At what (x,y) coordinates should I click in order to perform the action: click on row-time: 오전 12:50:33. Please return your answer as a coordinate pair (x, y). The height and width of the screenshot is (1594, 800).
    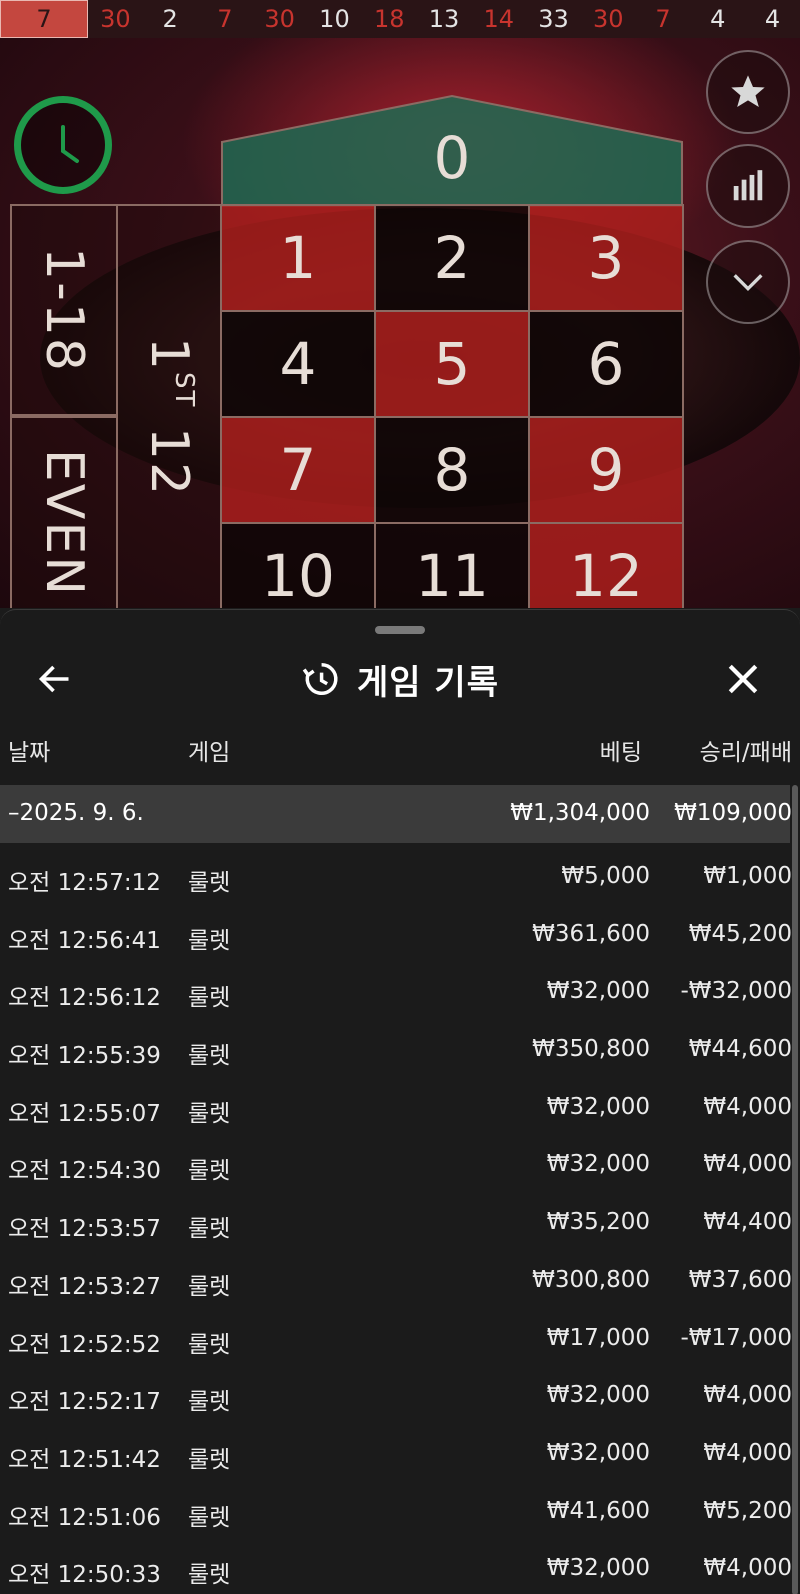
    Looking at the image, I should click on (84, 1575).